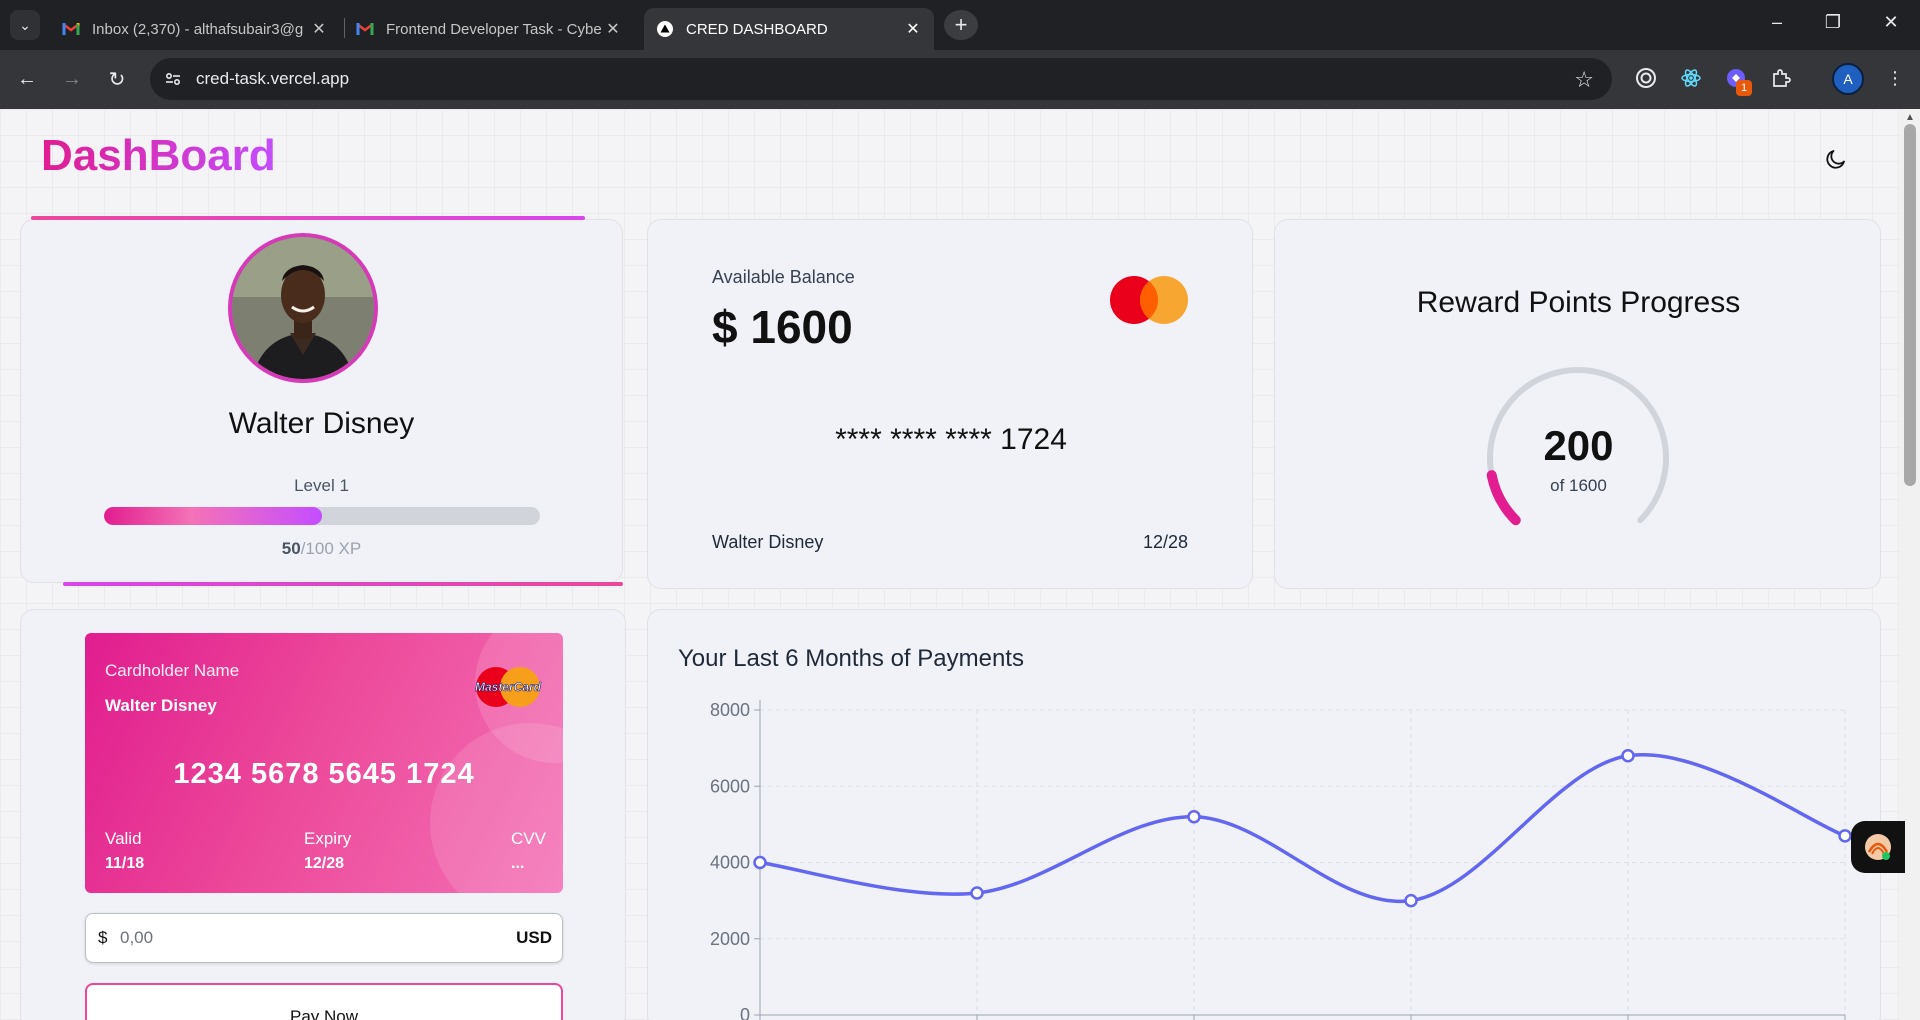  What do you see at coordinates (534, 937) in the screenshot?
I see `currency-unit: USD` at bounding box center [534, 937].